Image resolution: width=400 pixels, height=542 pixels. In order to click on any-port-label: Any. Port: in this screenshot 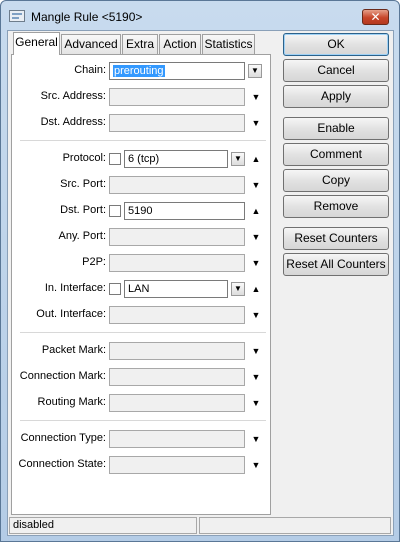, I will do `click(82, 236)`.